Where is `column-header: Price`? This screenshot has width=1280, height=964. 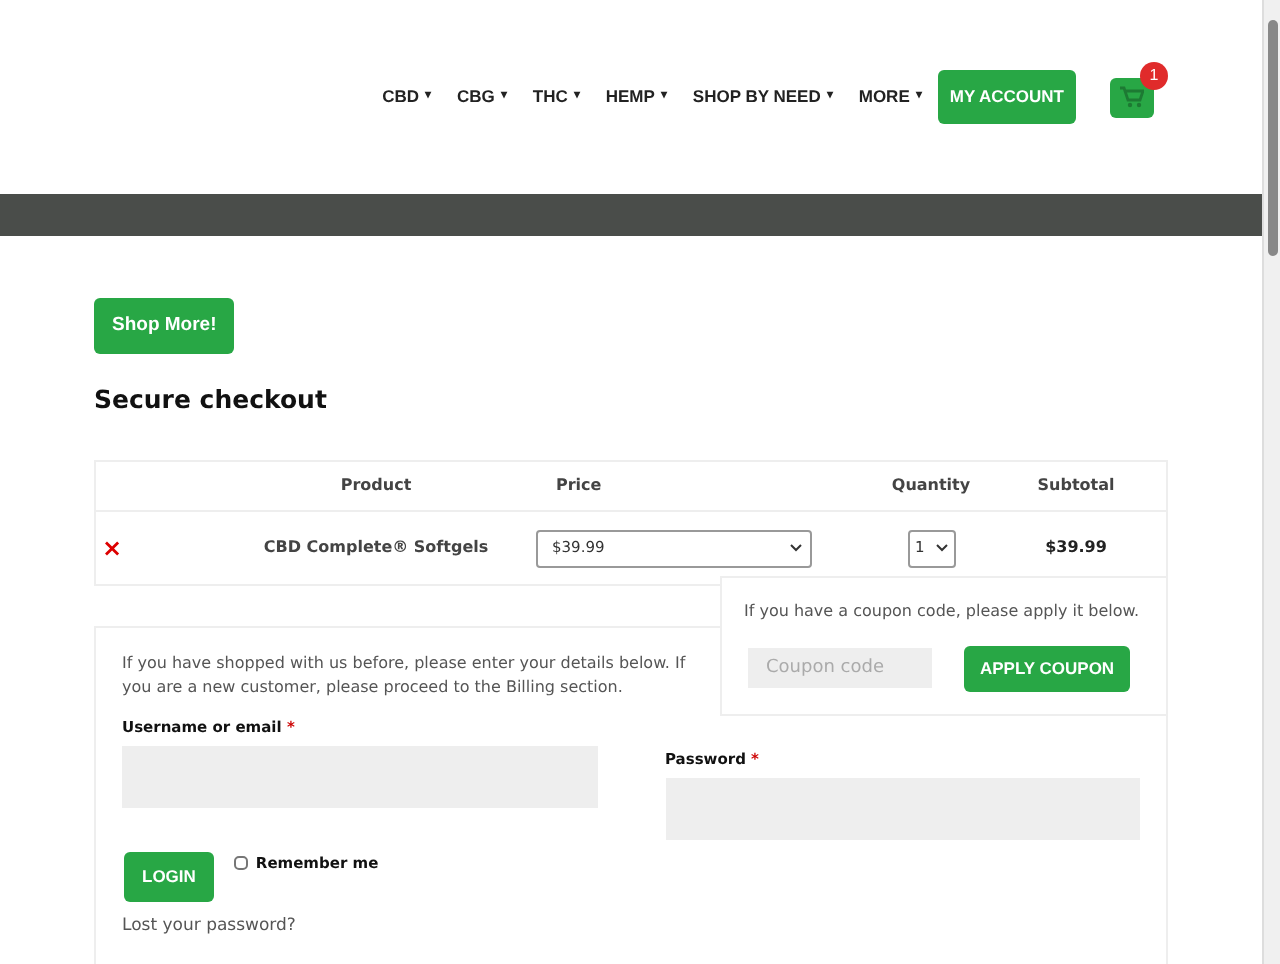 column-header: Price is located at coordinates (579, 486).